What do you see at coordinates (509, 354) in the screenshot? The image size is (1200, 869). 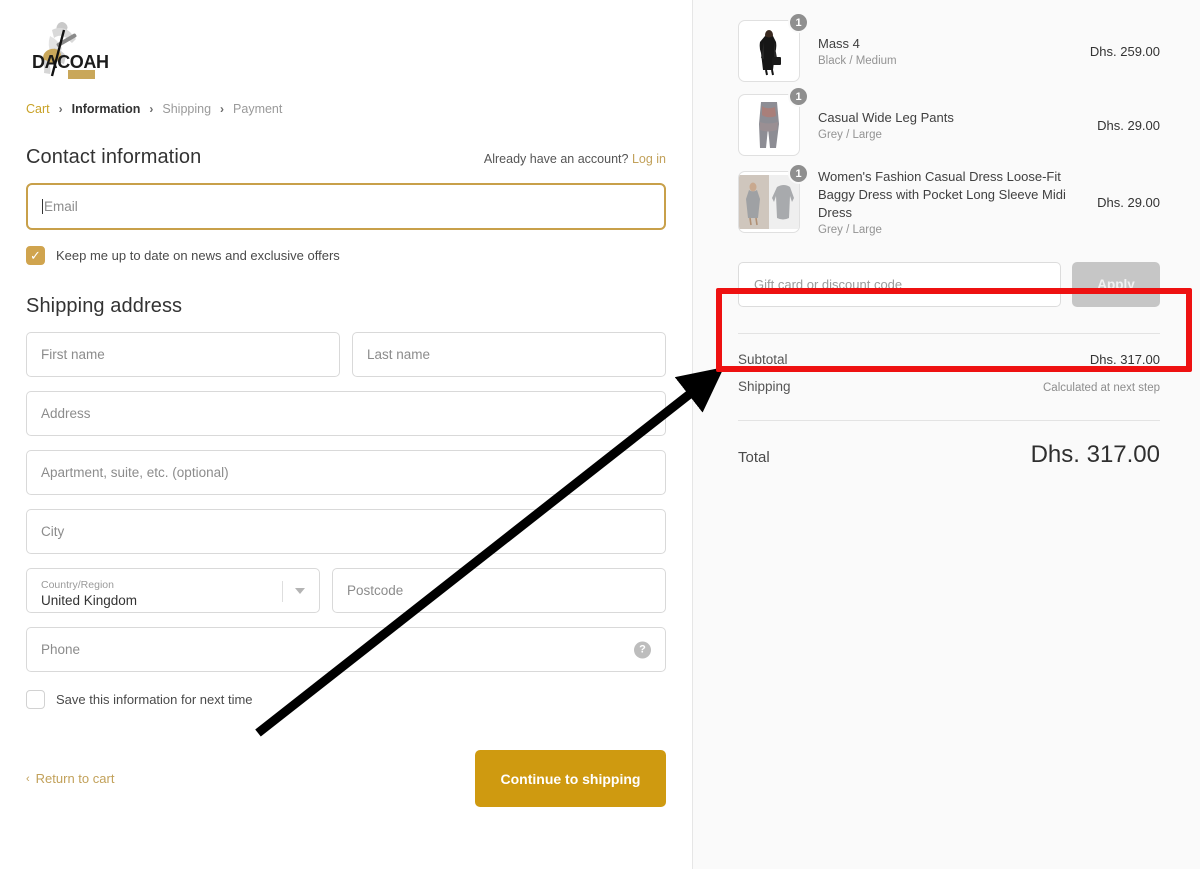 I see `last-name-input: Last name` at bounding box center [509, 354].